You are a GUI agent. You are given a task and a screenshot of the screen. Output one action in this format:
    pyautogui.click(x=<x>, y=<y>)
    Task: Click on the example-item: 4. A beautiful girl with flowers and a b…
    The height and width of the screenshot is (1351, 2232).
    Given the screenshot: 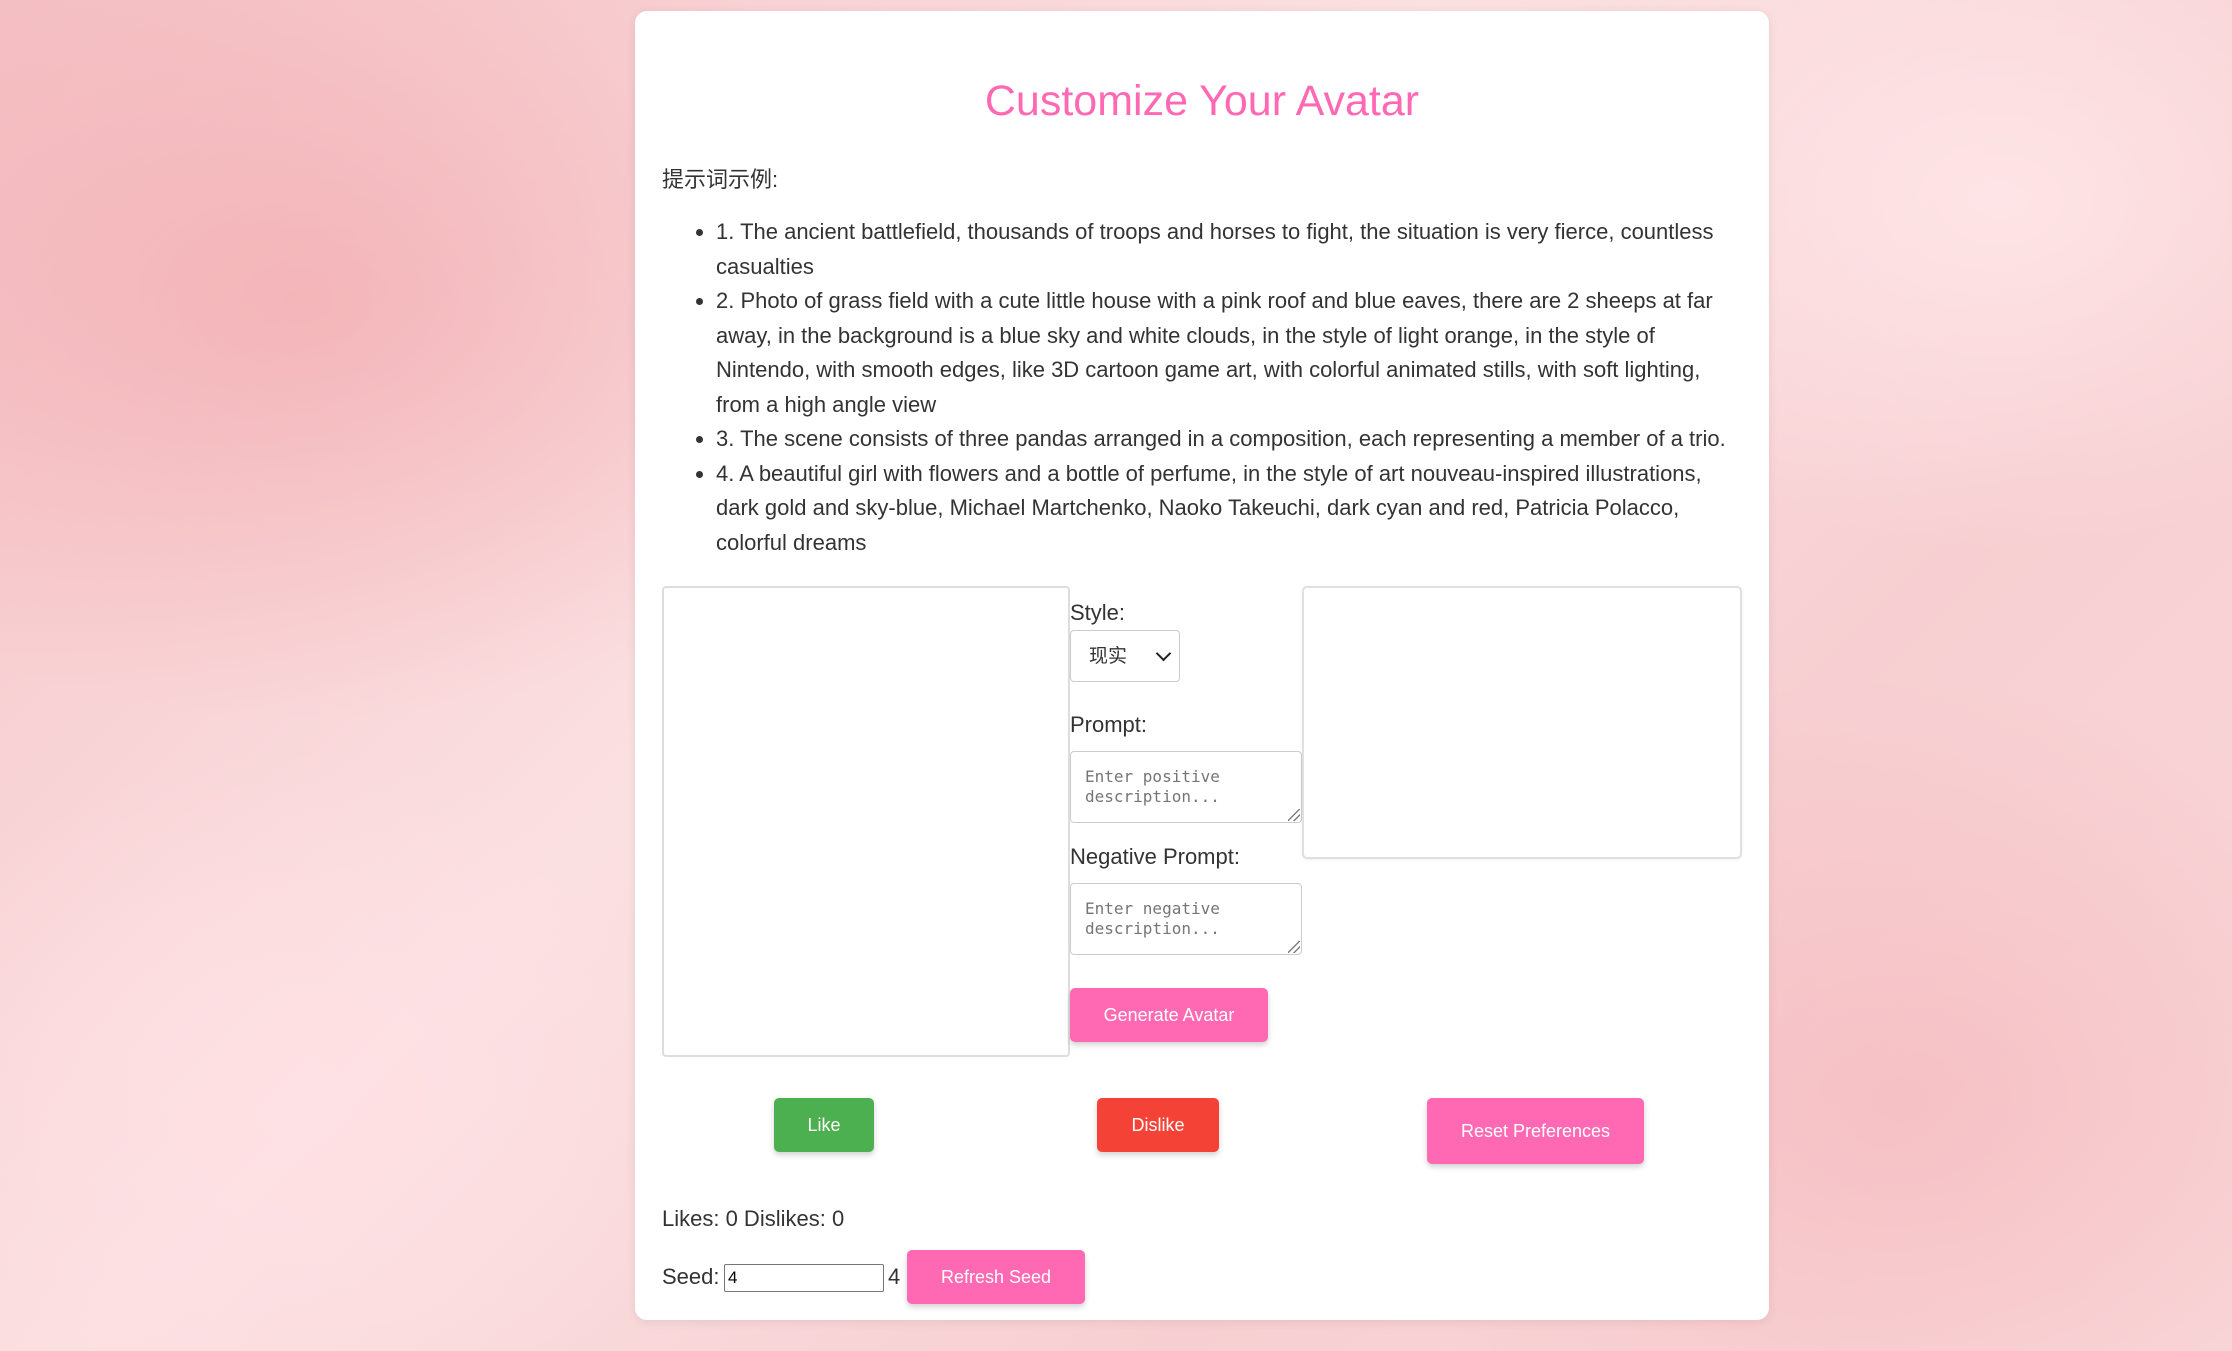 What is the action you would take?
    pyautogui.click(x=1229, y=509)
    